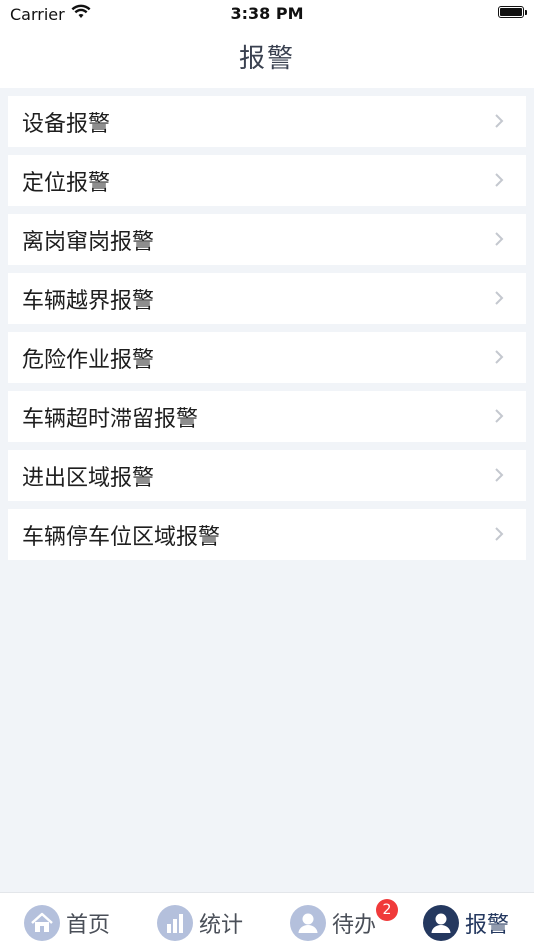 Image resolution: width=534 pixels, height=951 pixels. Describe the element at coordinates (42, 923) in the screenshot. I see `home-icon` at that location.